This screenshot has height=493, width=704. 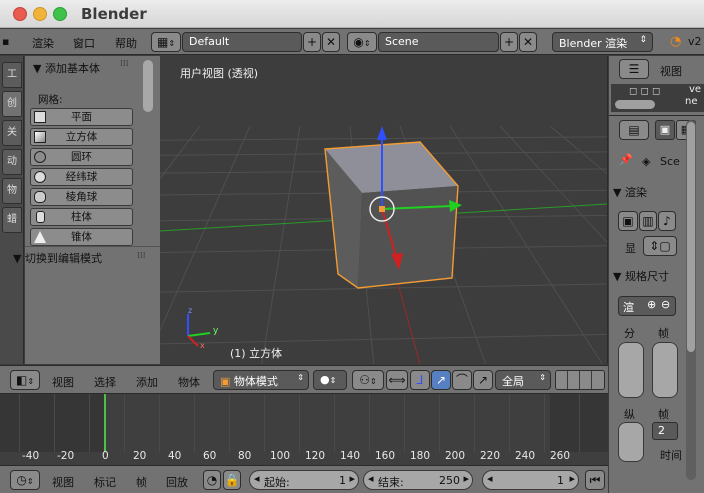 I want to click on properties-editor-type-button: ▤, so click(x=634, y=130).